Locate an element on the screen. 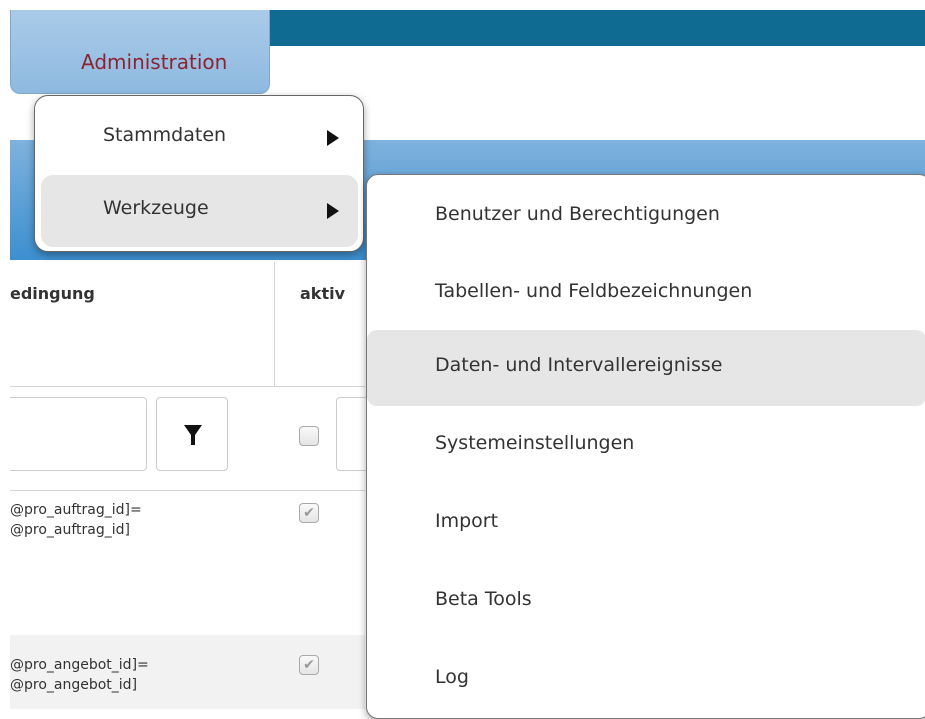 The height and width of the screenshot is (719, 925). submenu-item-label: Systemeinstellungen is located at coordinates (535, 443).